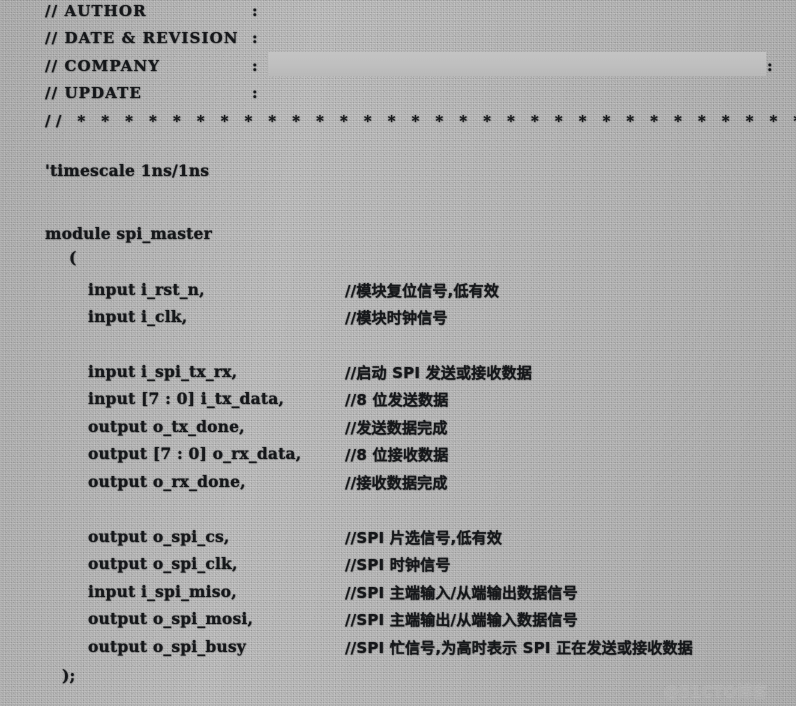 The height and width of the screenshot is (706, 796). I want to click on header-field-date-revision-label: // DATE & REVISION, so click(142, 38).